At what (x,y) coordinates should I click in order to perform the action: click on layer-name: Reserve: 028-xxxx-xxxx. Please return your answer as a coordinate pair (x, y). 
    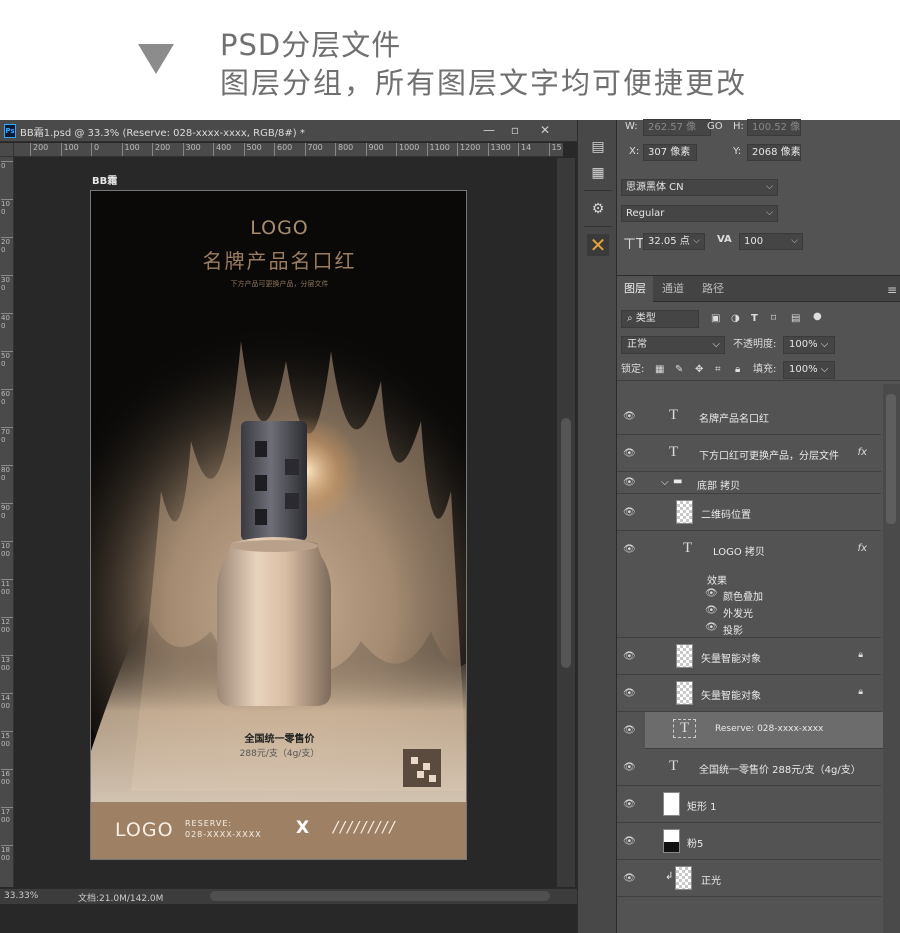
    Looking at the image, I should click on (769, 729).